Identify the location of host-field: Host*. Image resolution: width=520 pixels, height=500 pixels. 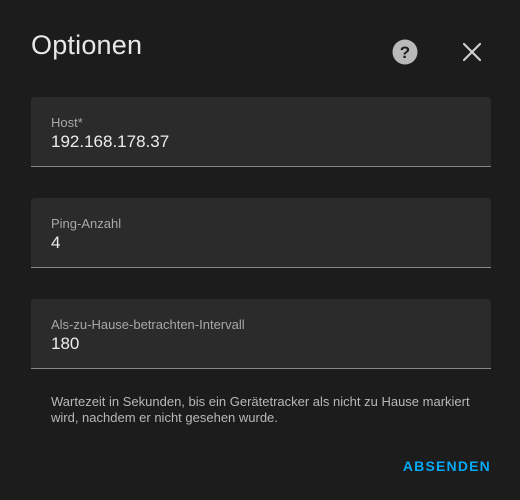
(261, 132).